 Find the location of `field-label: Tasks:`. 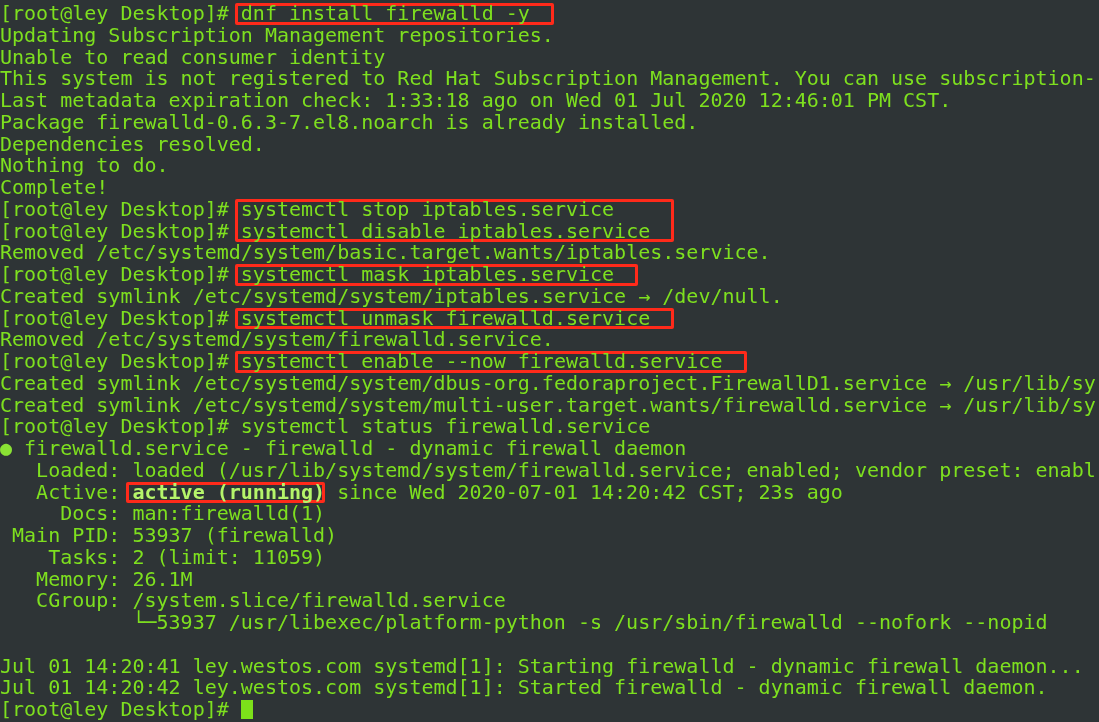

field-label: Tasks: is located at coordinates (84, 557).